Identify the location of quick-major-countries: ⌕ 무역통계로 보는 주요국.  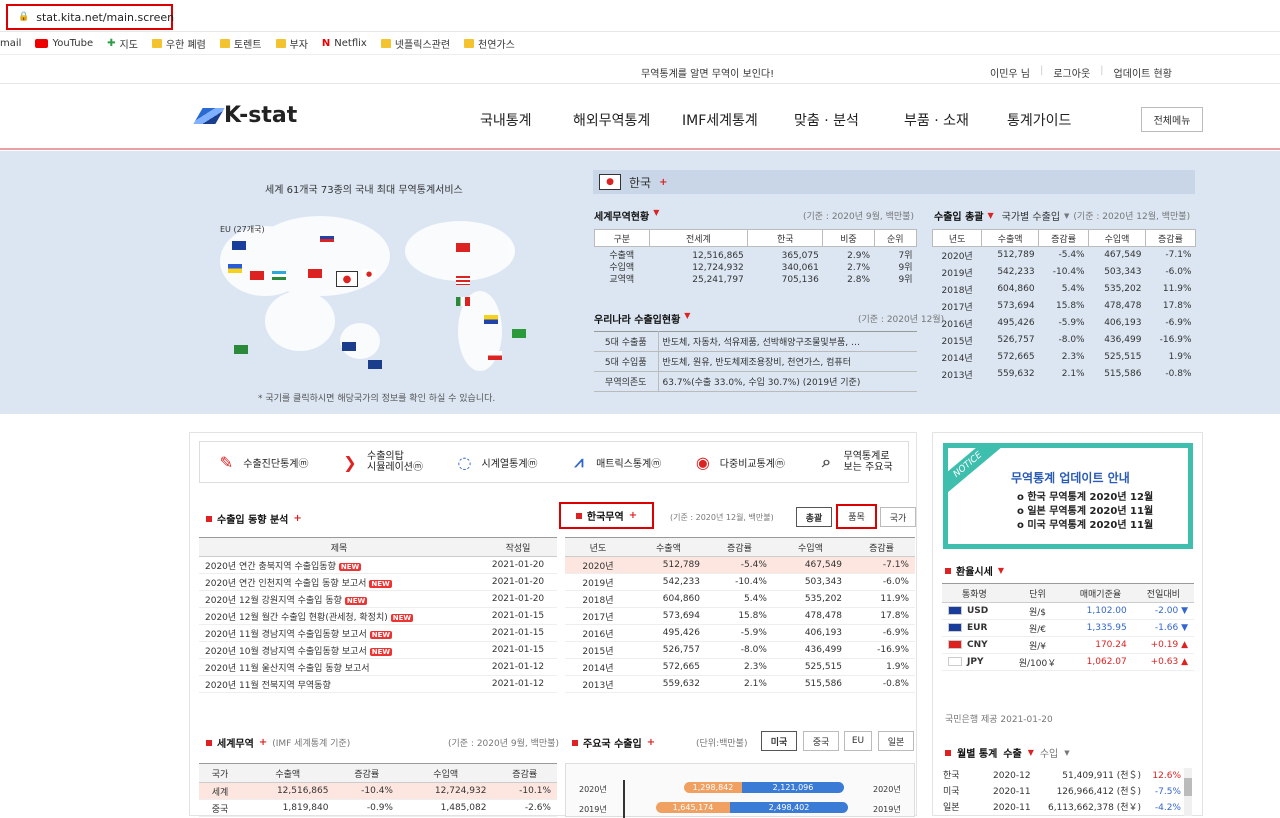
(854, 462).